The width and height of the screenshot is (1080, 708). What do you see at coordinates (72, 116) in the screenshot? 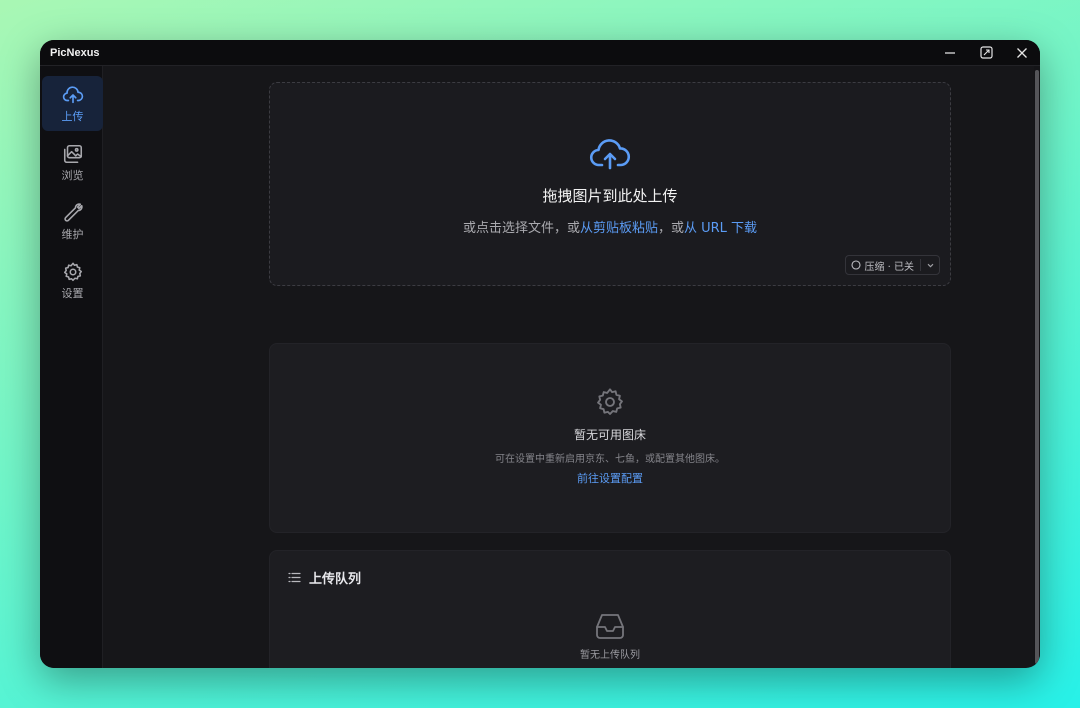
I see `sidebar-item-label: 上传` at bounding box center [72, 116].